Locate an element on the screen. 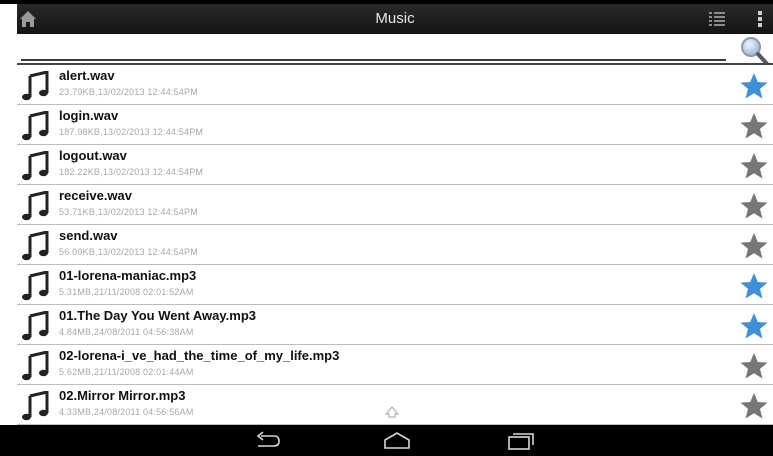 This screenshot has width=773, height=456. list-item: login.wav 187.98KB,13/02/2013 12:44:54PM is located at coordinates (395, 125).